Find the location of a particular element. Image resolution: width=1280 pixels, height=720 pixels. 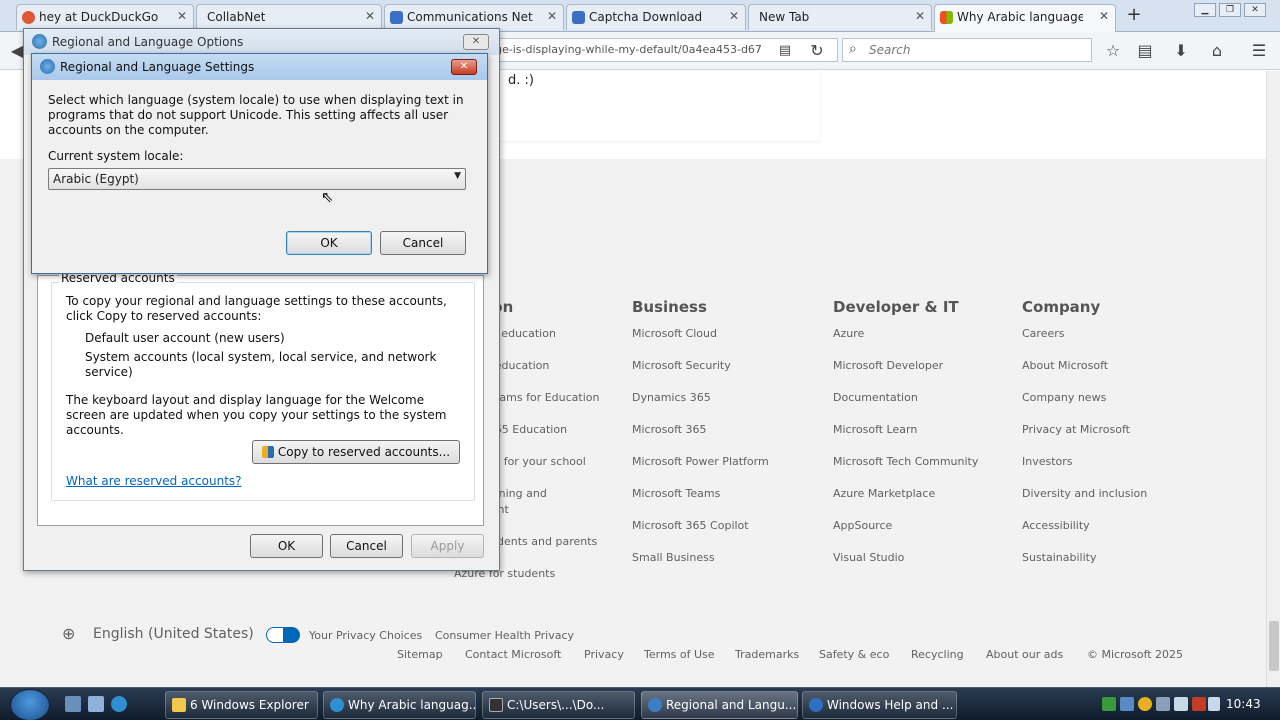

footer-link: Accessibility is located at coordinates (1084, 535).